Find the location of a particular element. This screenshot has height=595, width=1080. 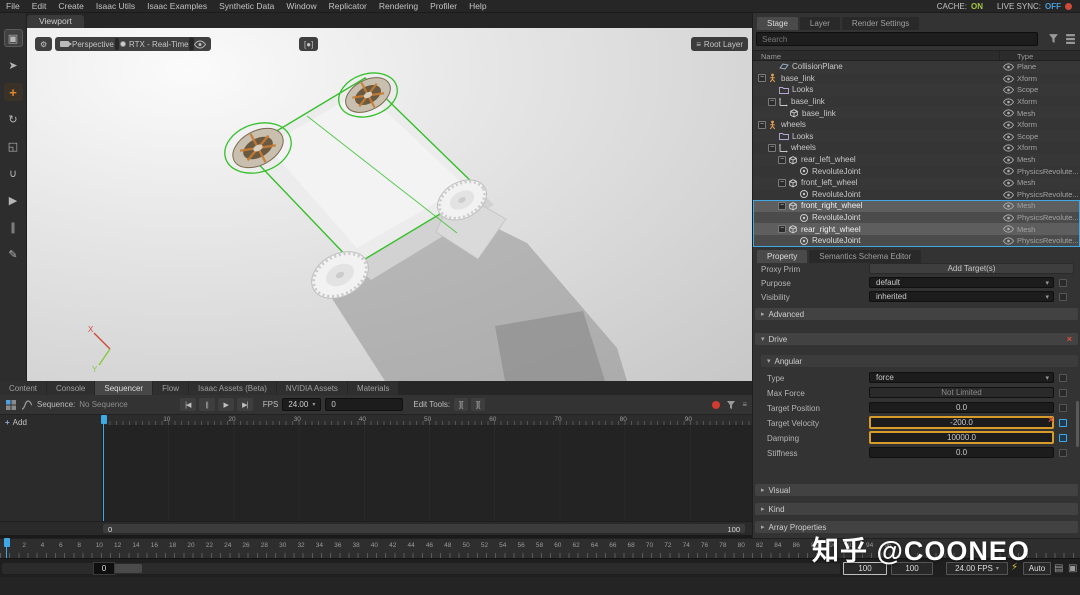

viewport-tab: Viewport is located at coordinates (55, 21).